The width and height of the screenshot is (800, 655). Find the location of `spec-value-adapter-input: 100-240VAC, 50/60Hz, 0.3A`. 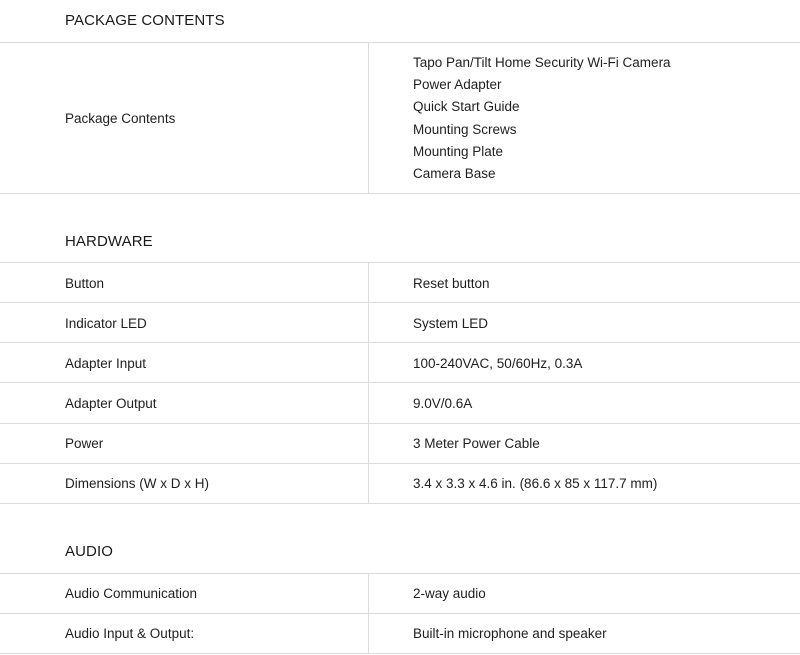

spec-value-adapter-input: 100-240VAC, 50/60Hz, 0.3A is located at coordinates (498, 363).